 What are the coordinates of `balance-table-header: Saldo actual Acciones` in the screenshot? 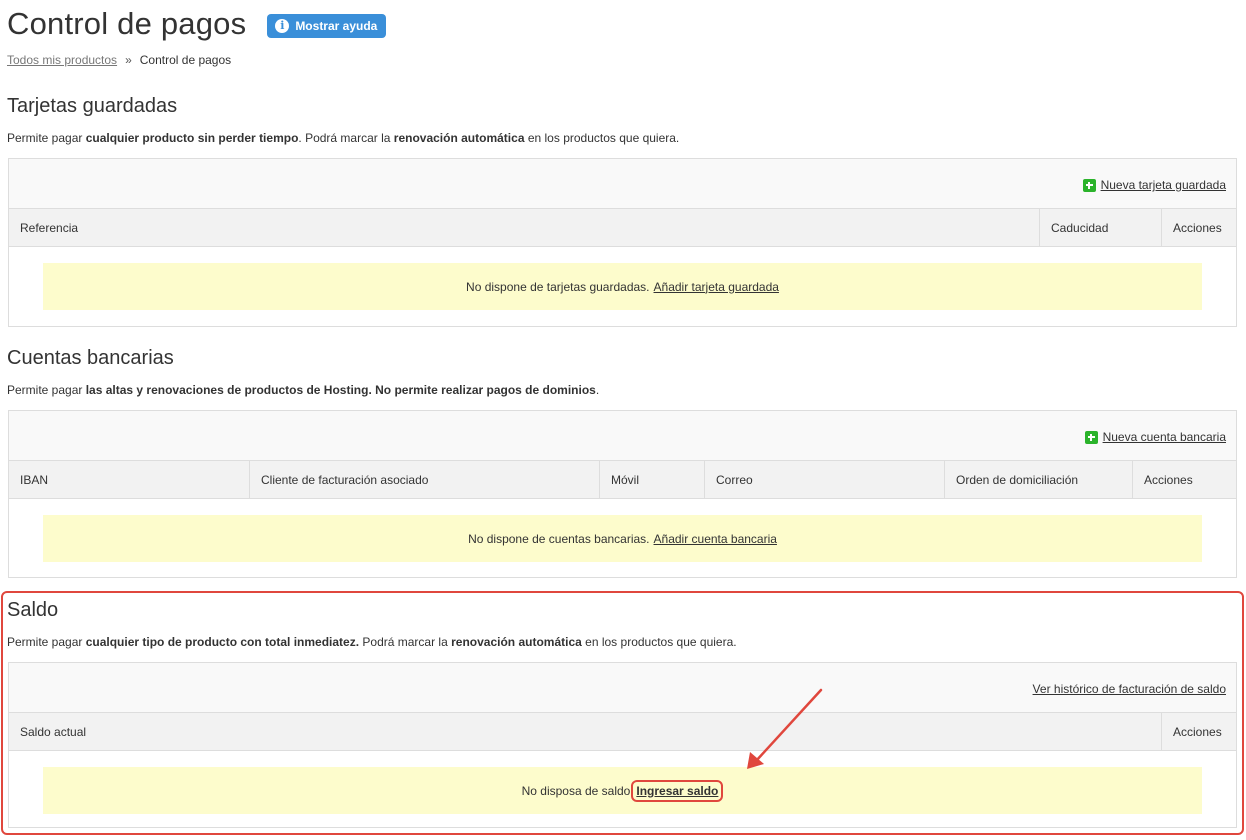 It's located at (622, 732).